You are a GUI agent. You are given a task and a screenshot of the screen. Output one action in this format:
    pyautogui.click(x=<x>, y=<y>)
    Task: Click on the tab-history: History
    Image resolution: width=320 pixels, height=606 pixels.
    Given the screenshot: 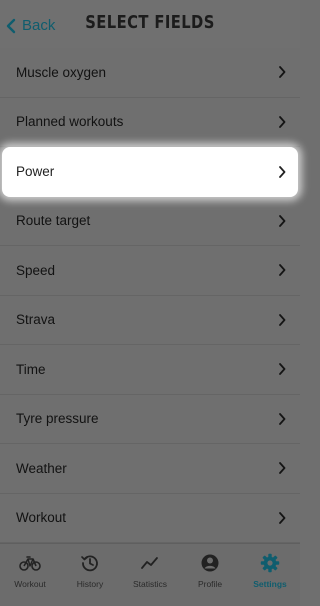 What is the action you would take?
    pyautogui.click(x=90, y=575)
    